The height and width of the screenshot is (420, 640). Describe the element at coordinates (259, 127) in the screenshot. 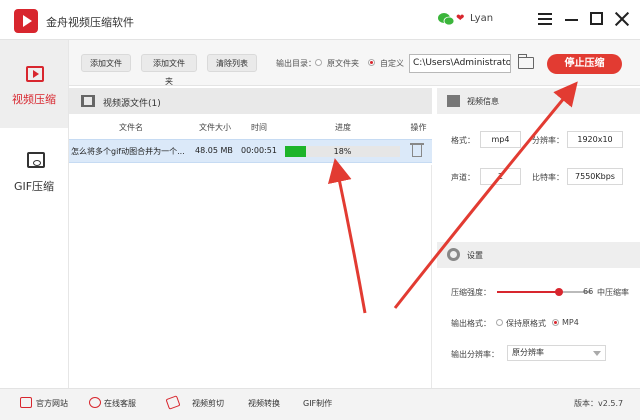

I see `column-header: 时间` at that location.